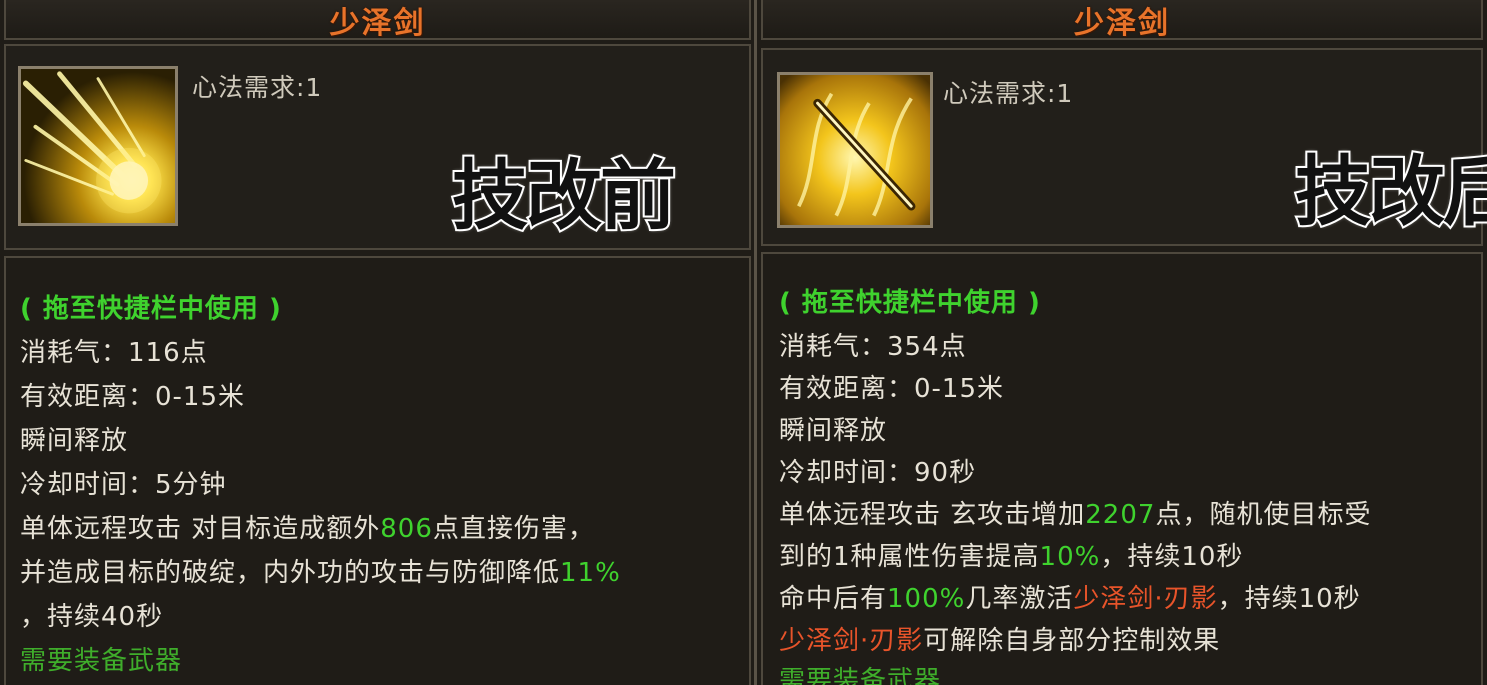 The height and width of the screenshot is (685, 1487). I want to click on cost-line: 消耗气：116点, so click(114, 353).